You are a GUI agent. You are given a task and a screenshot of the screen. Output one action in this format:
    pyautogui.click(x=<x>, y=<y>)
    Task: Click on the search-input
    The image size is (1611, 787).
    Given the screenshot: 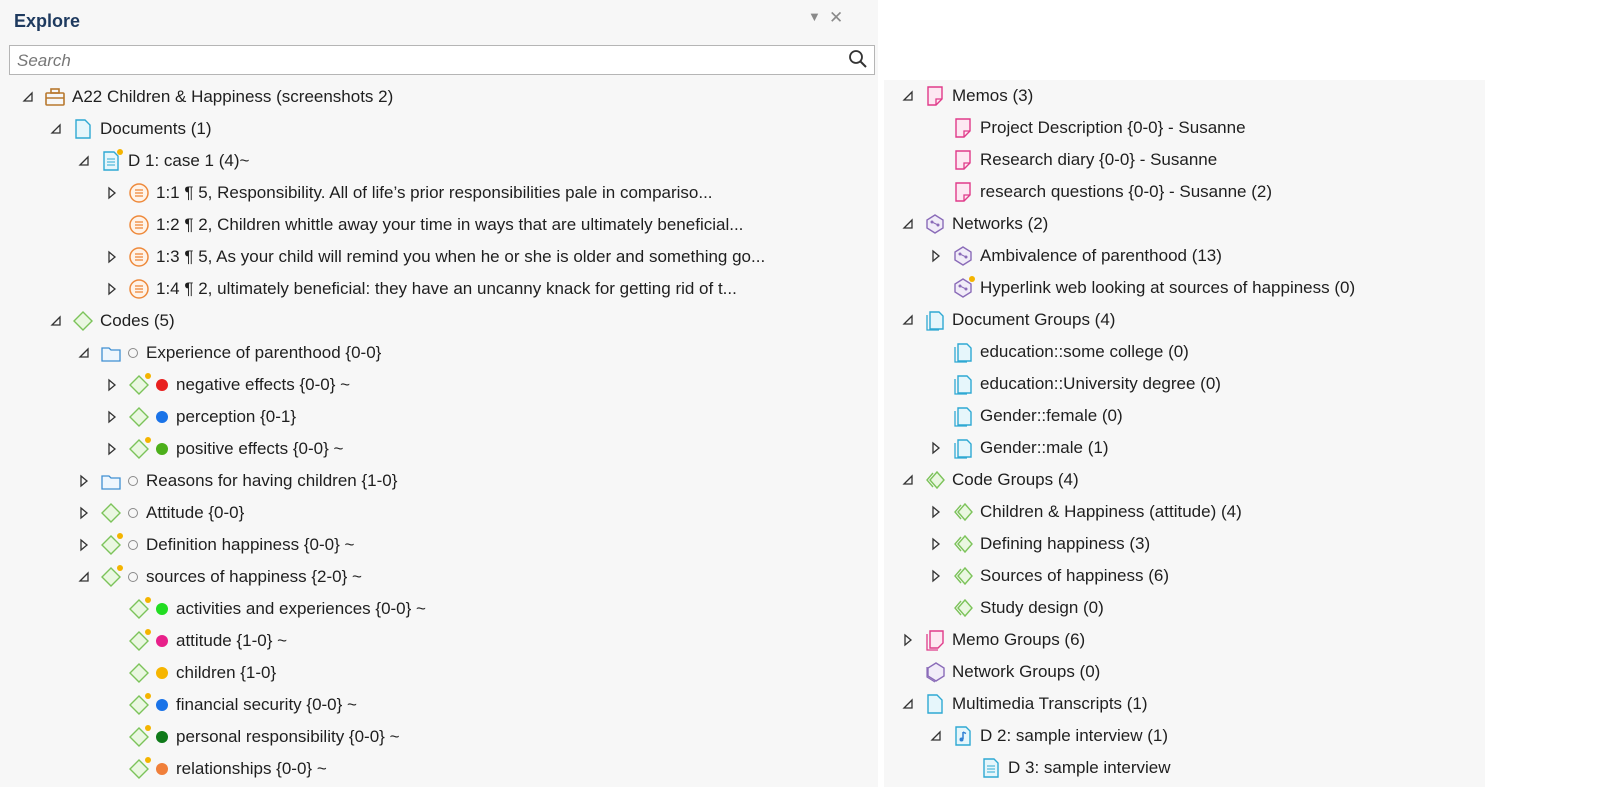 What is the action you would take?
    pyautogui.click(x=427, y=61)
    